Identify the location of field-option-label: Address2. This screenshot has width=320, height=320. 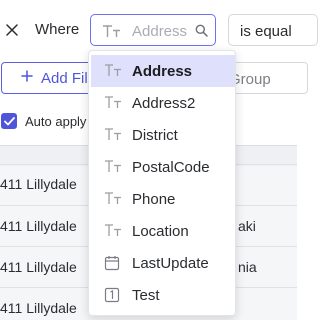
(164, 103).